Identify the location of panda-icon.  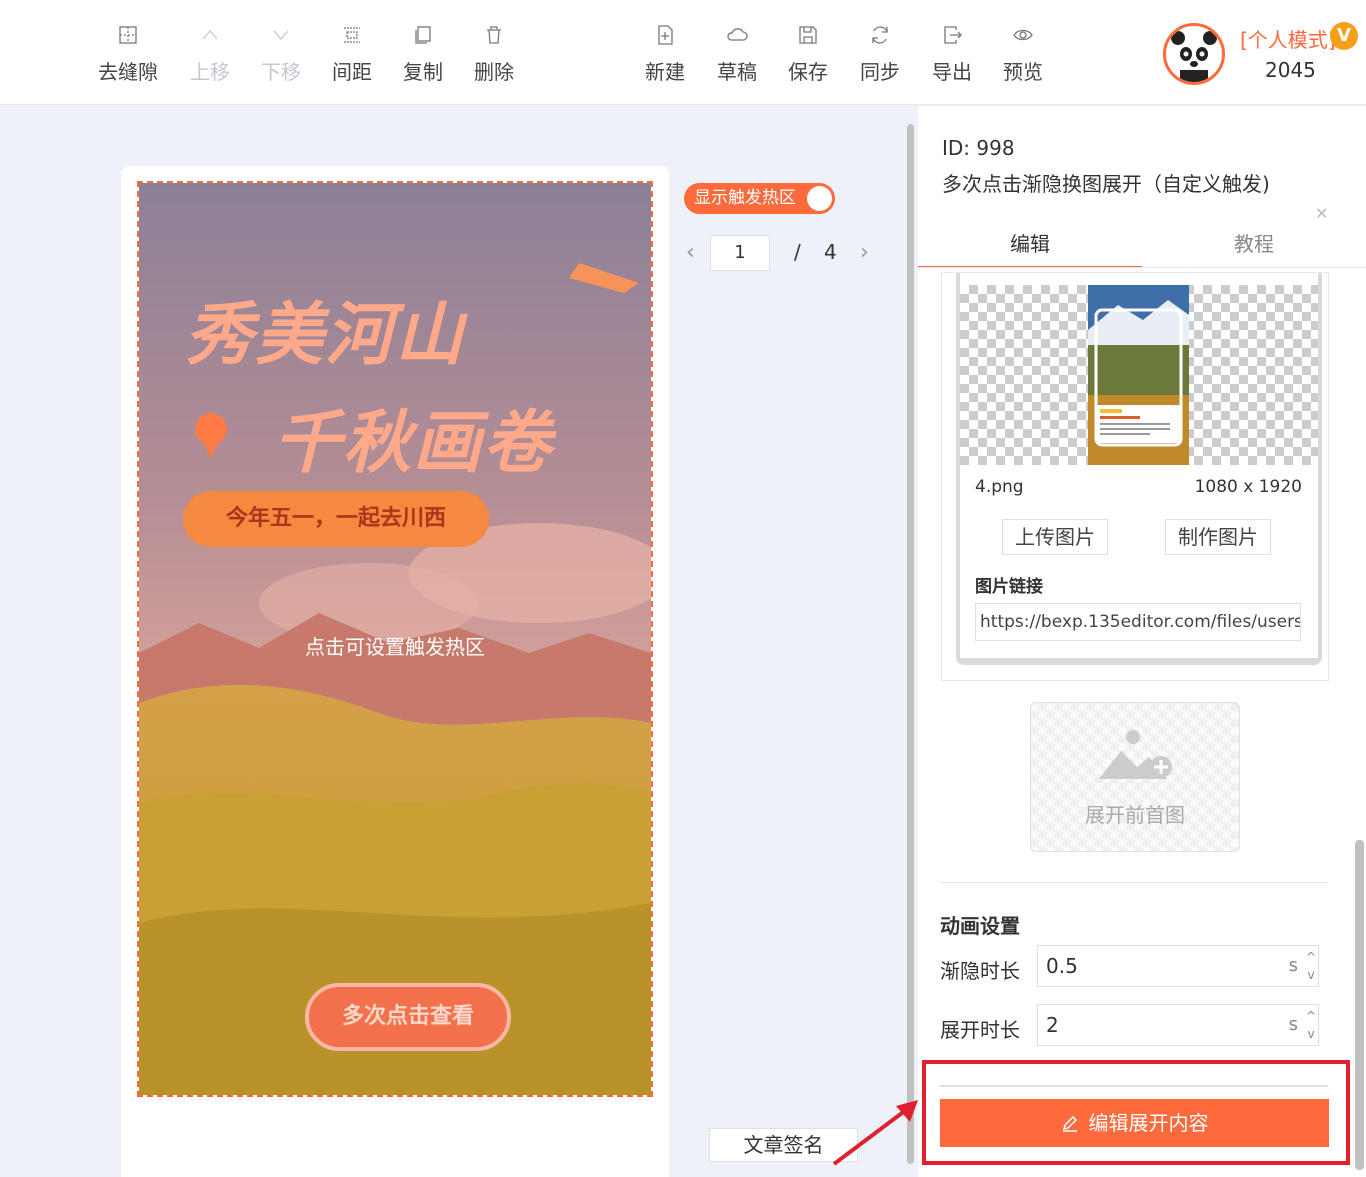
(1194, 56).